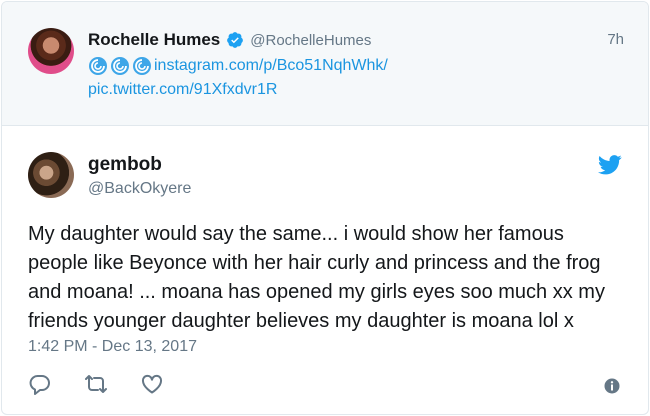 This screenshot has height=416, width=650. What do you see at coordinates (112, 384) in the screenshot?
I see `tweet-actions` at bounding box center [112, 384].